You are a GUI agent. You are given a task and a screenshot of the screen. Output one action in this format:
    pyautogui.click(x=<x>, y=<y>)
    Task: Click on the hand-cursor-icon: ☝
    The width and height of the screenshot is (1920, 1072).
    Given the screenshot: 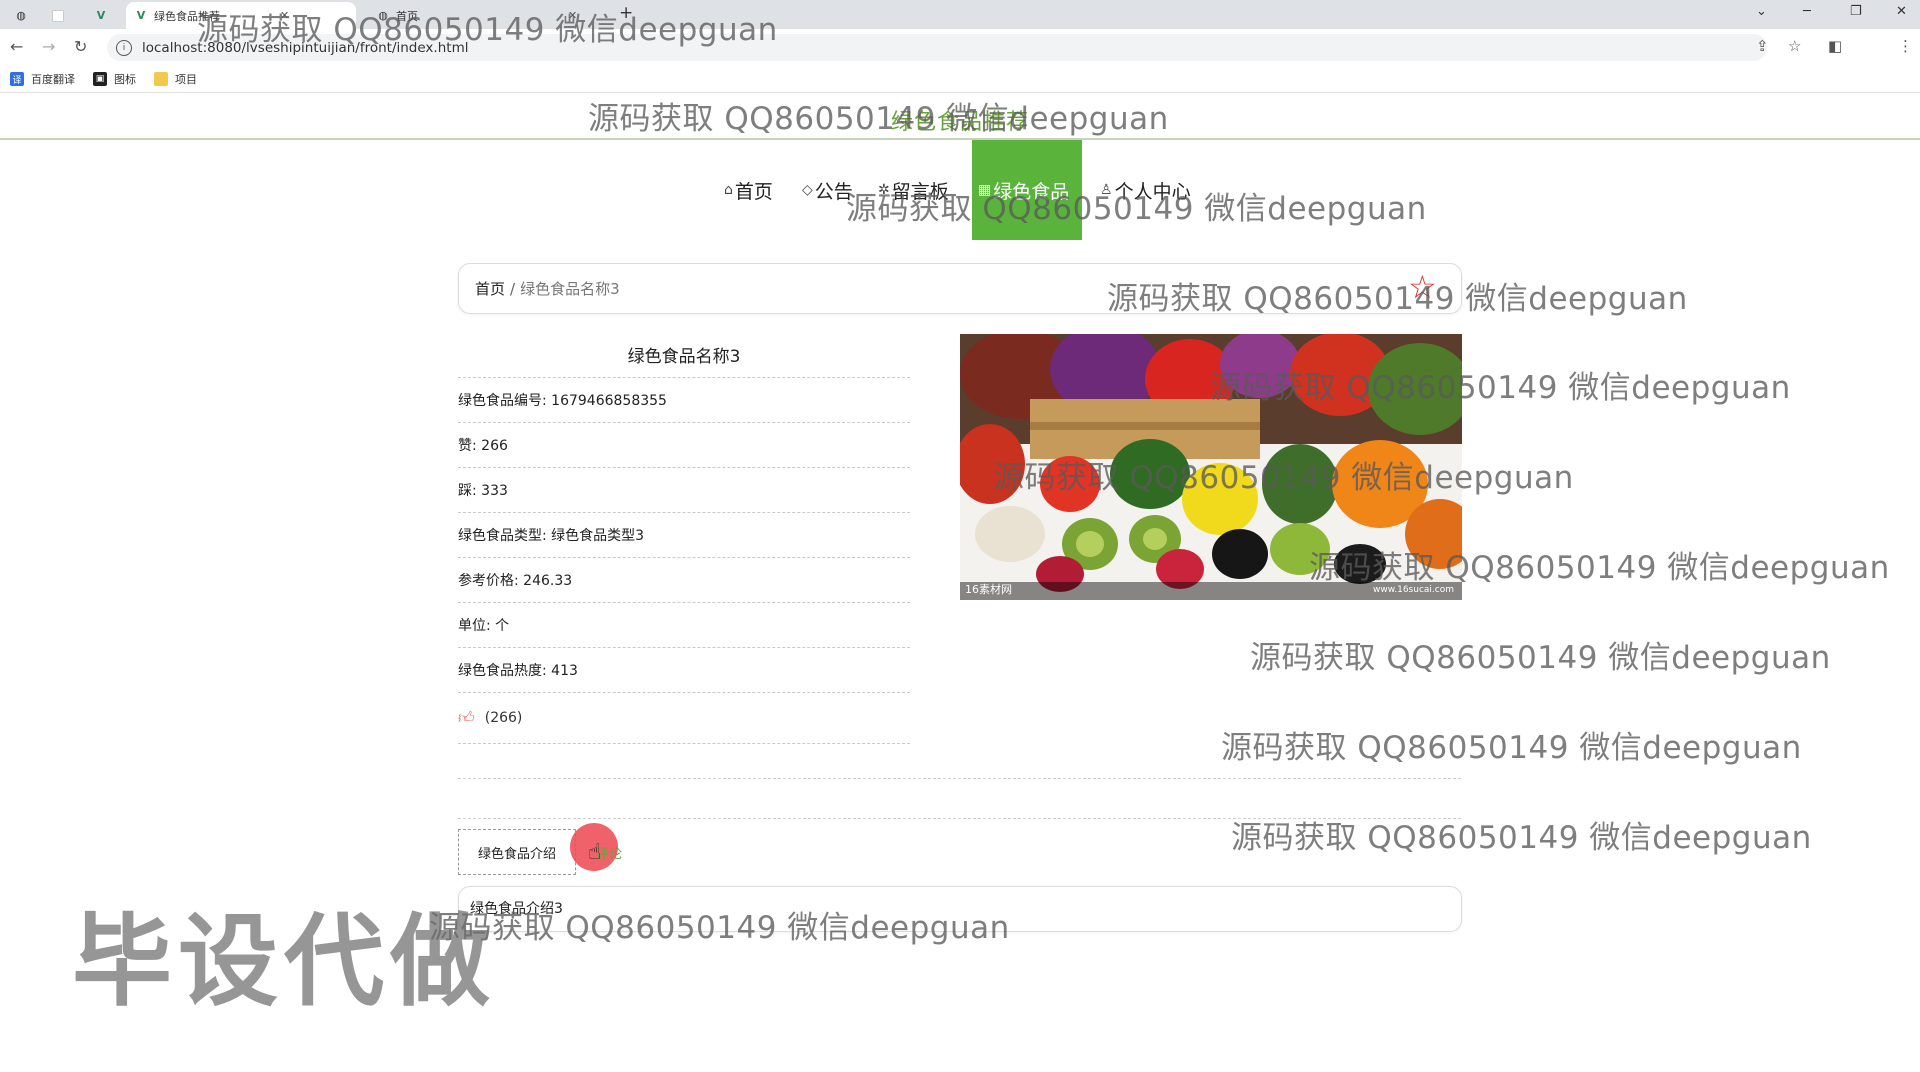 What is the action you would take?
    pyautogui.click(x=595, y=852)
    